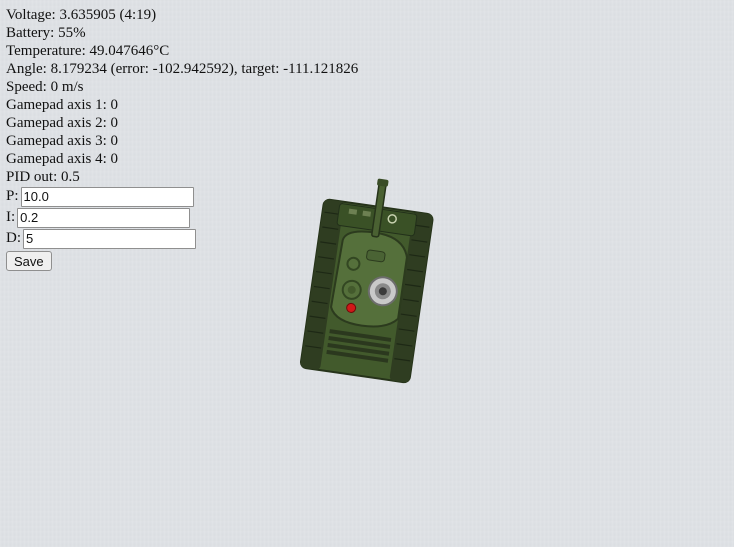 This screenshot has height=547, width=734. I want to click on d-input, so click(109, 238).